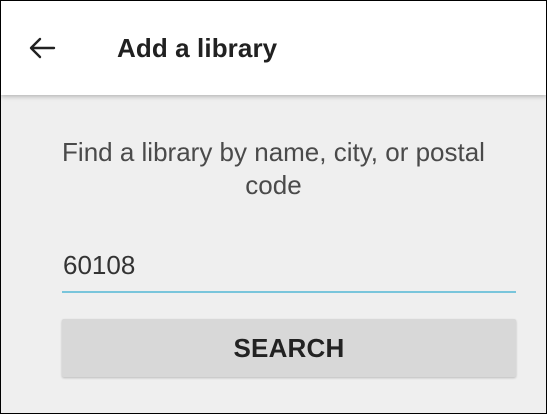  I want to click on arrow-left-icon, so click(42, 48).